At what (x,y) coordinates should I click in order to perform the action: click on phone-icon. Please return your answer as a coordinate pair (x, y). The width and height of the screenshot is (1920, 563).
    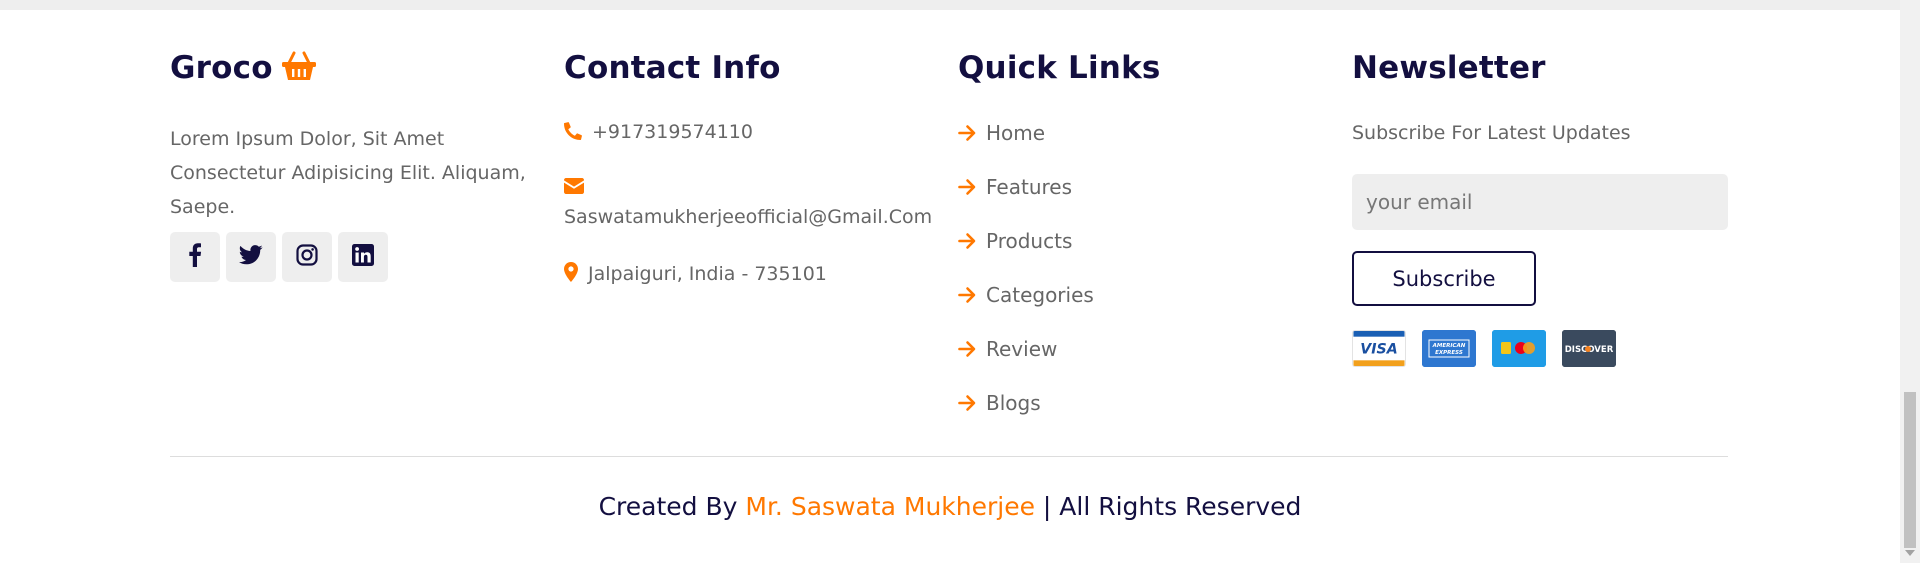
    Looking at the image, I should click on (573, 133).